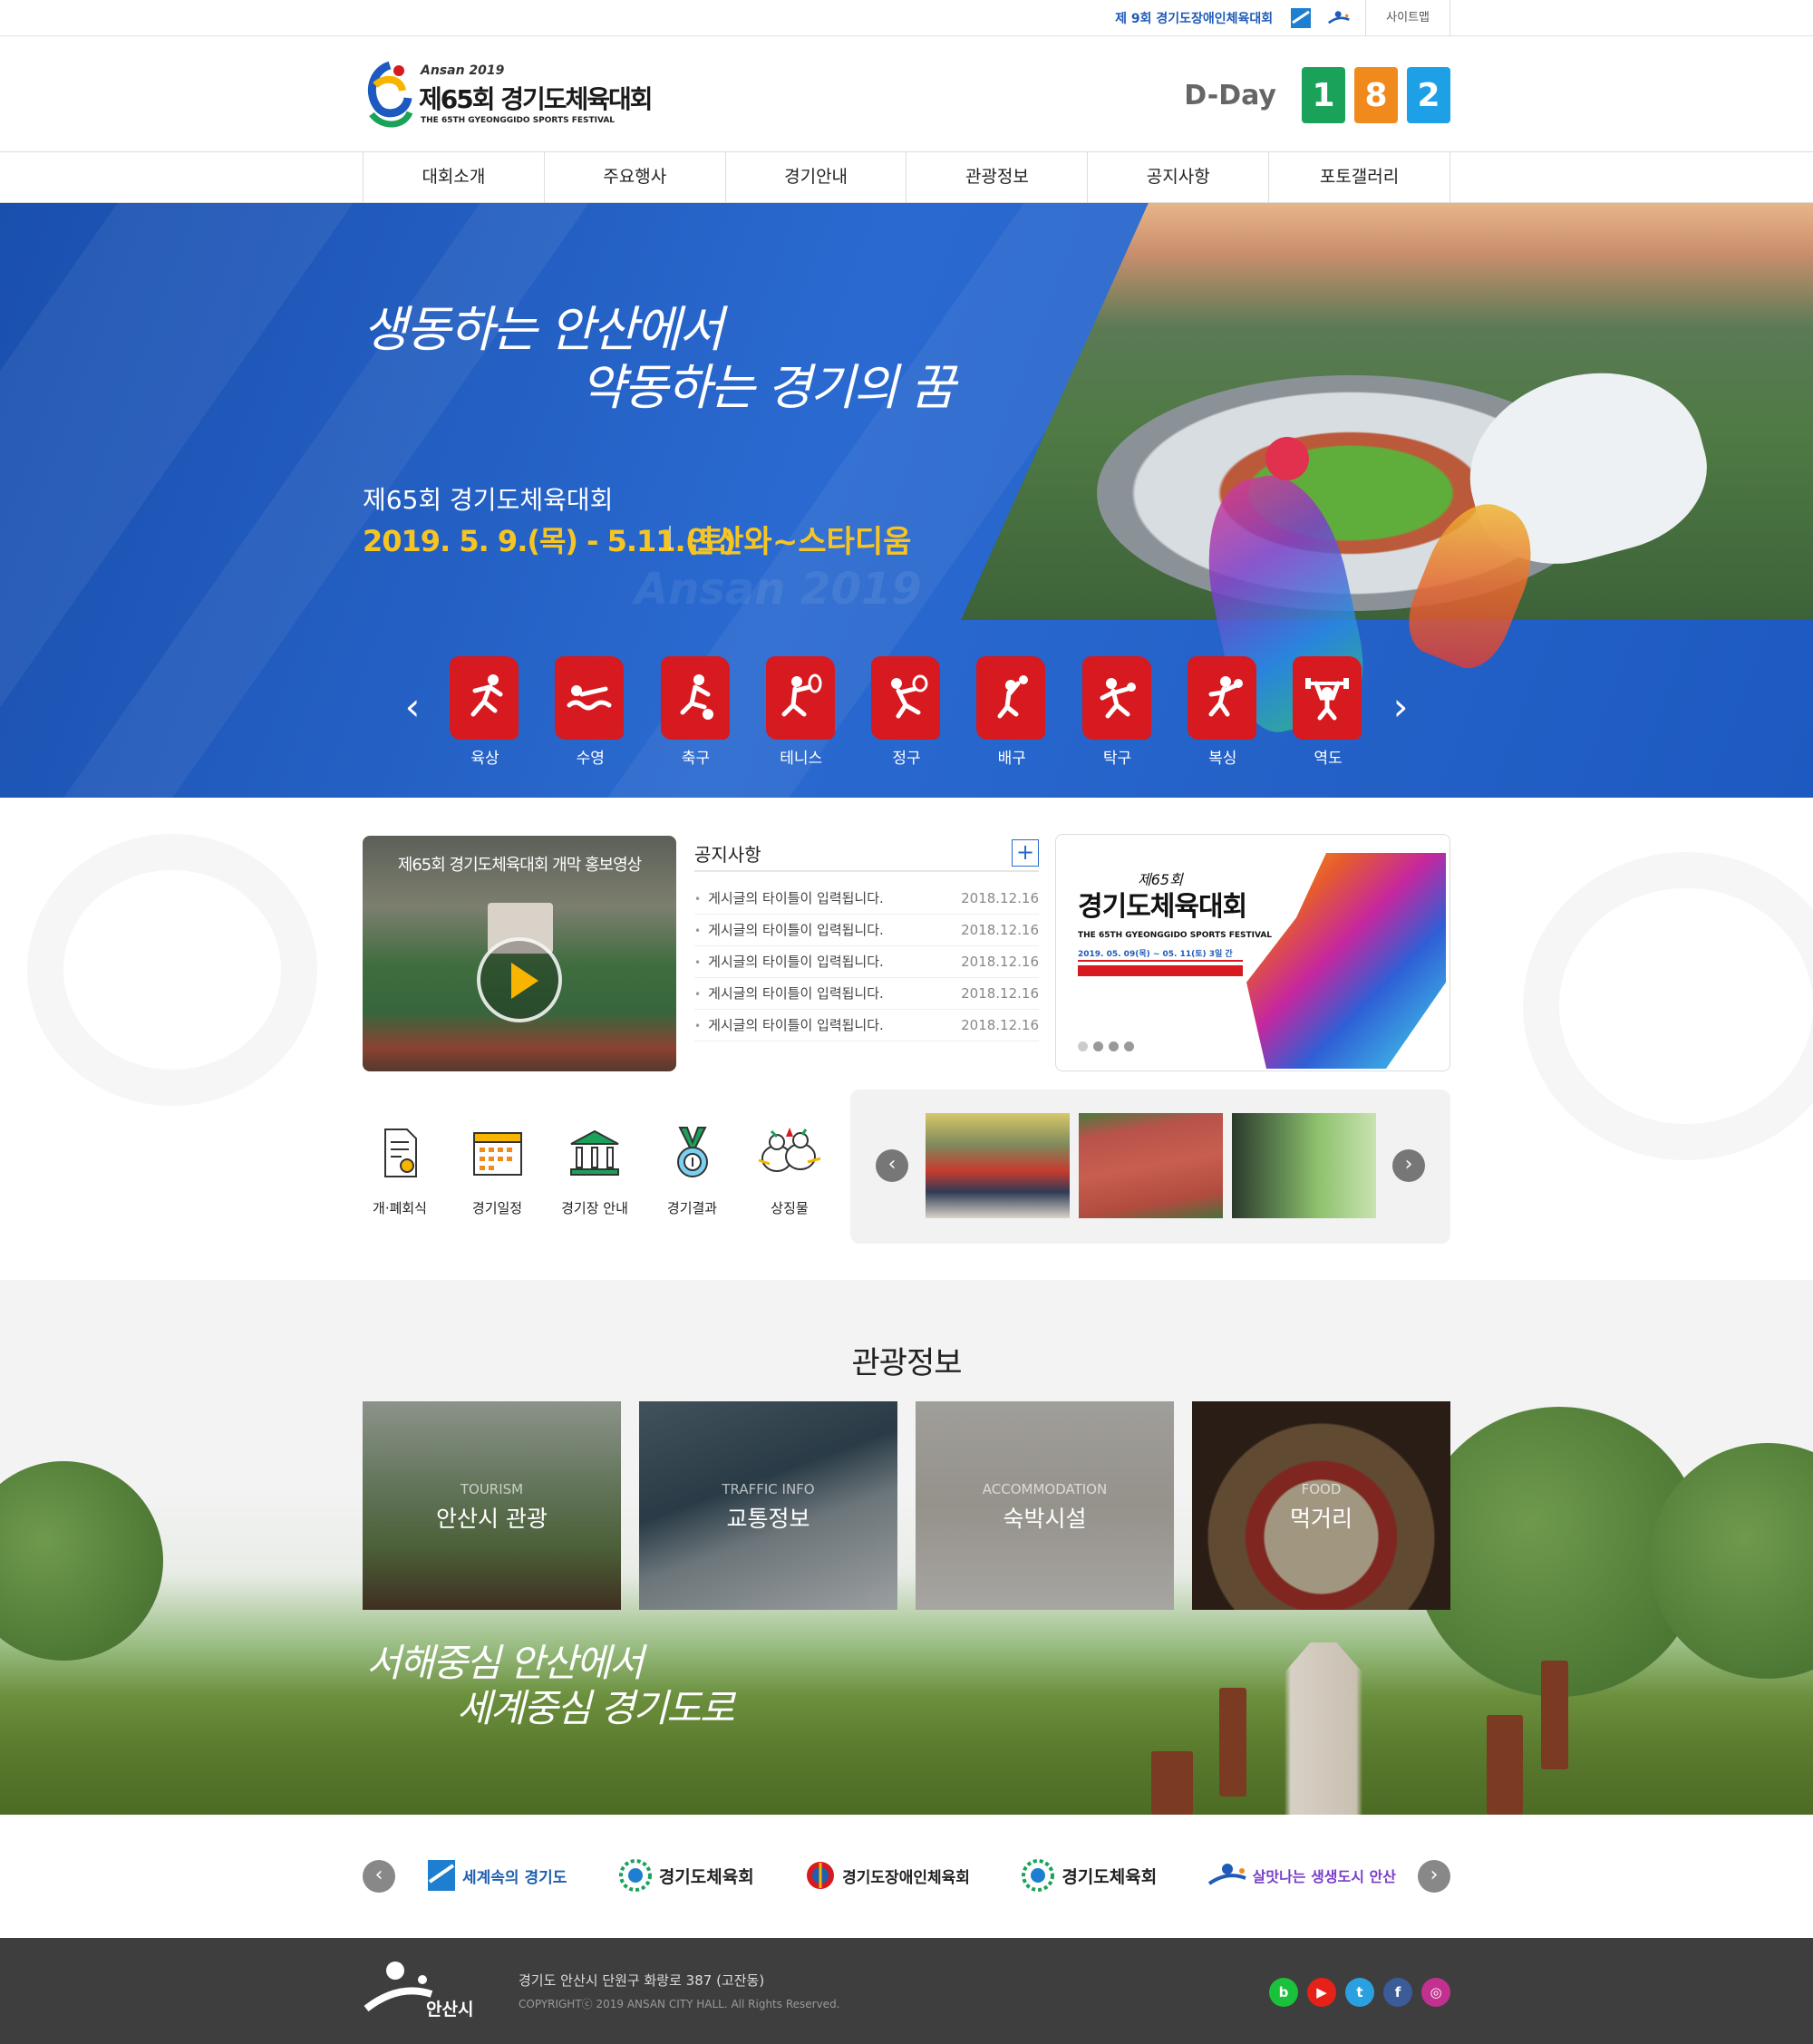  Describe the element at coordinates (642, 1980) in the screenshot. I see `footer-address: 경기도 안산시 단원구 화랑로 387 (고잔동)` at that location.